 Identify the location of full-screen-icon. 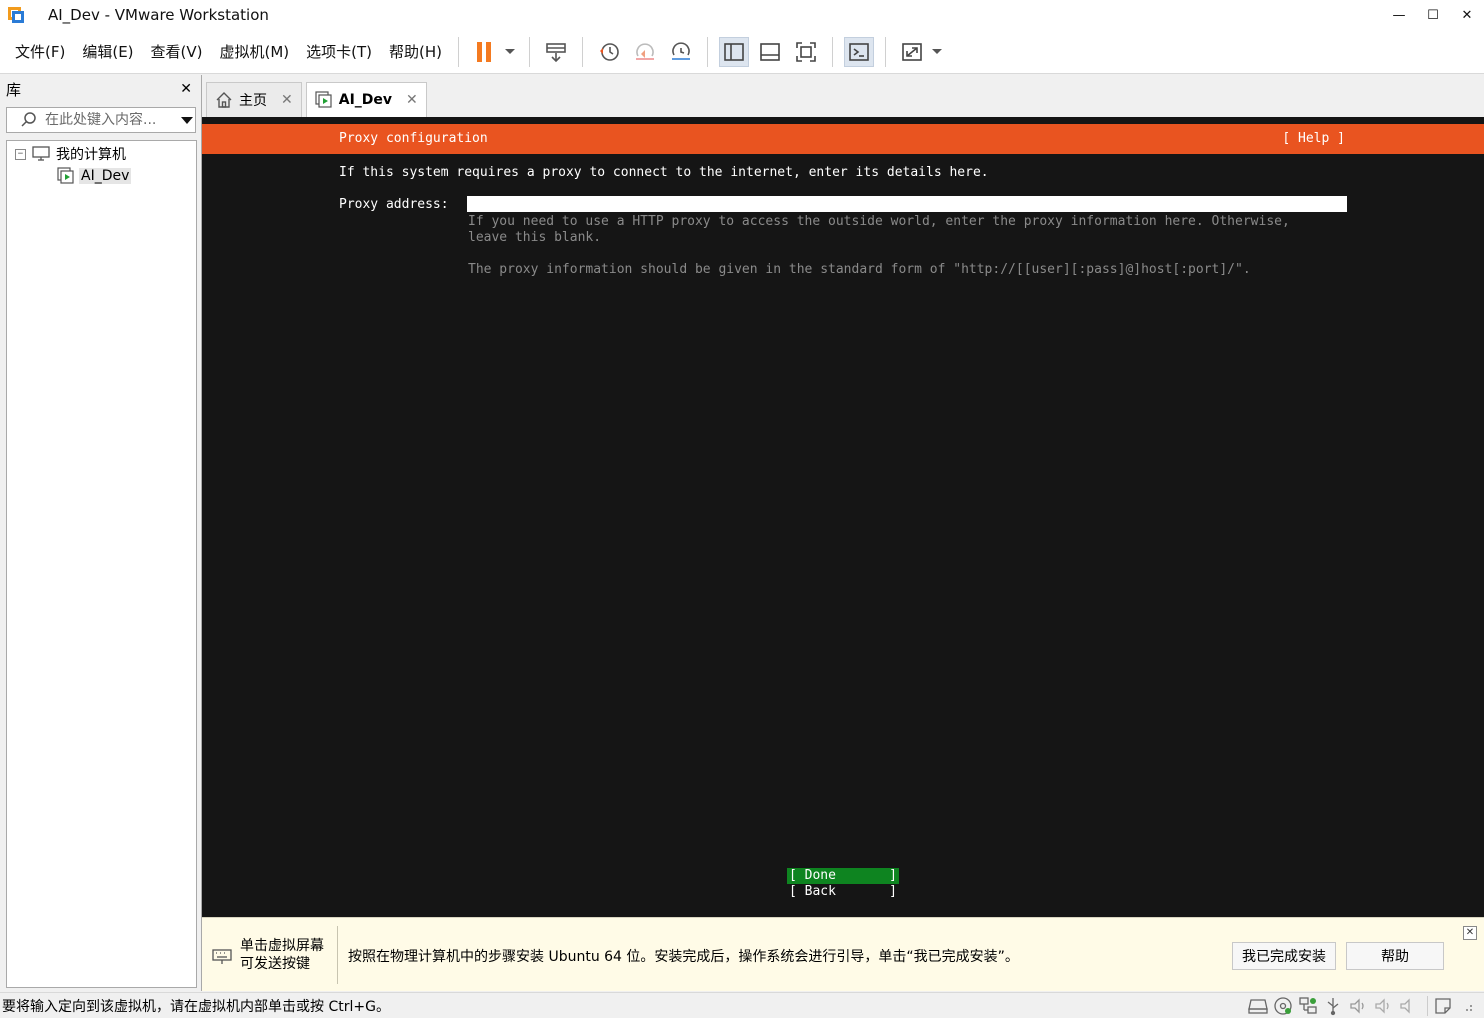
(806, 51).